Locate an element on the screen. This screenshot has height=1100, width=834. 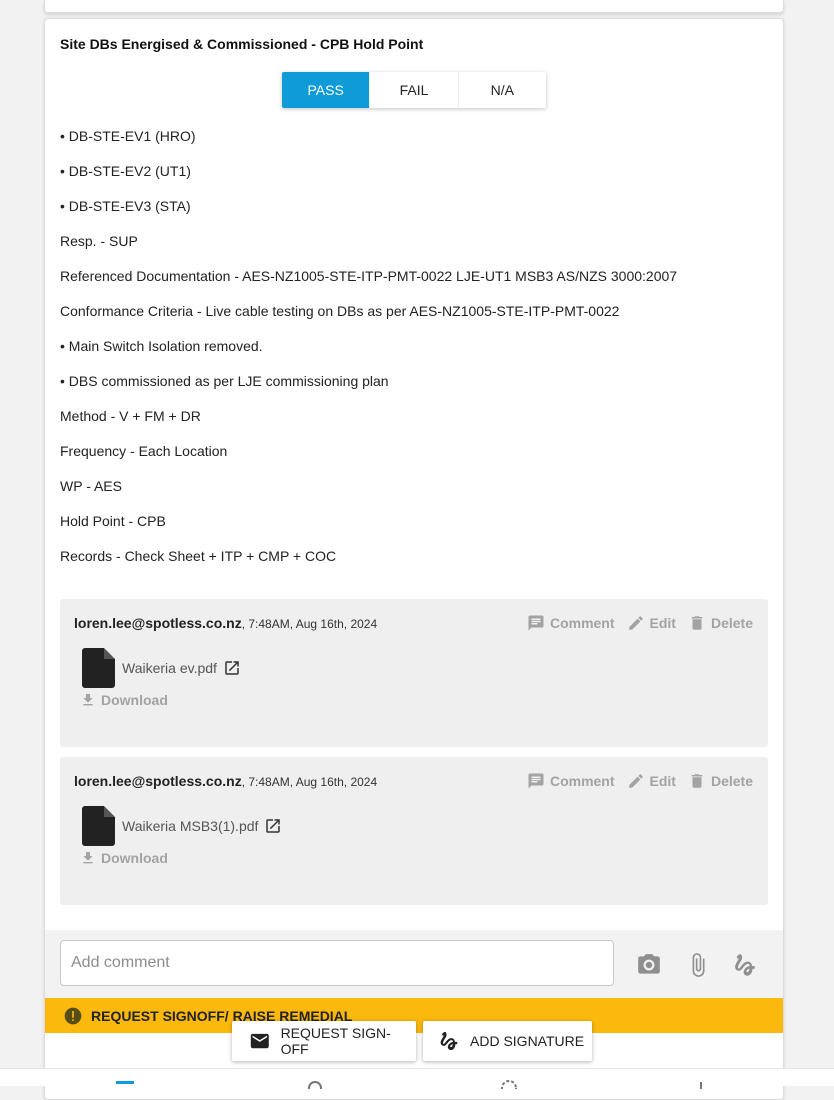
add-signature-button: ADD SIGNATURE is located at coordinates (507, 1041).